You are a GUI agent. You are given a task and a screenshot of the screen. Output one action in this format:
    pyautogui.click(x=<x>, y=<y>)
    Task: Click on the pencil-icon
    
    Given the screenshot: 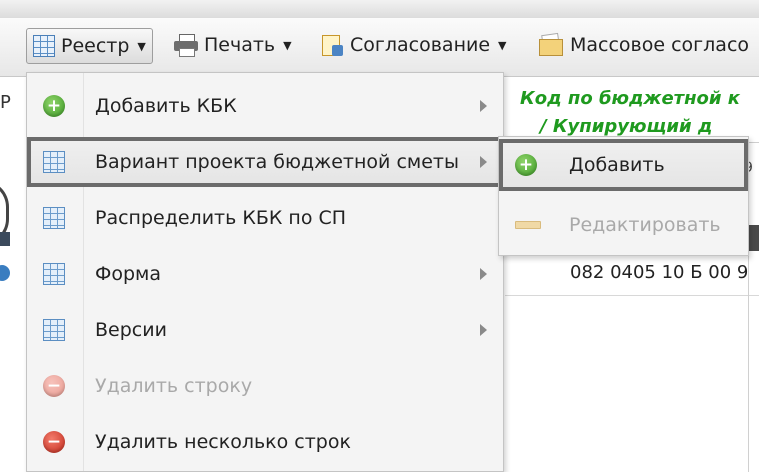 What is the action you would take?
    pyautogui.click(x=528, y=225)
    